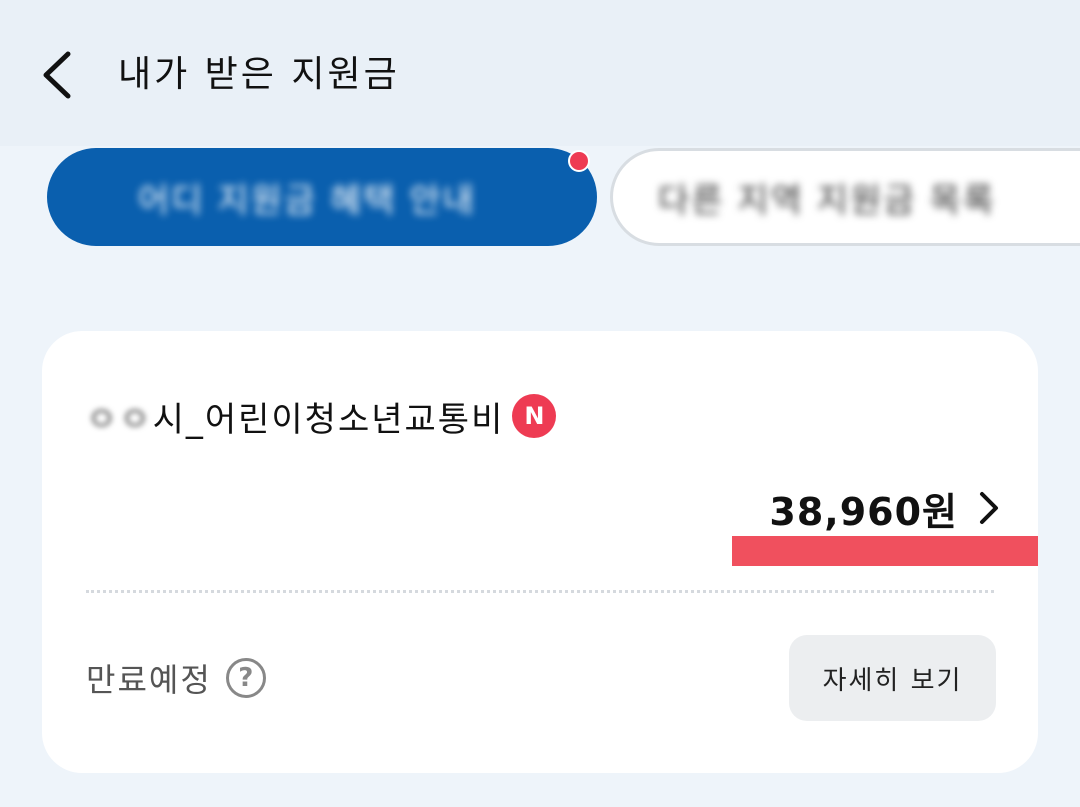 This screenshot has width=1080, height=807. What do you see at coordinates (579, 161) in the screenshot?
I see `notification-dot` at bounding box center [579, 161].